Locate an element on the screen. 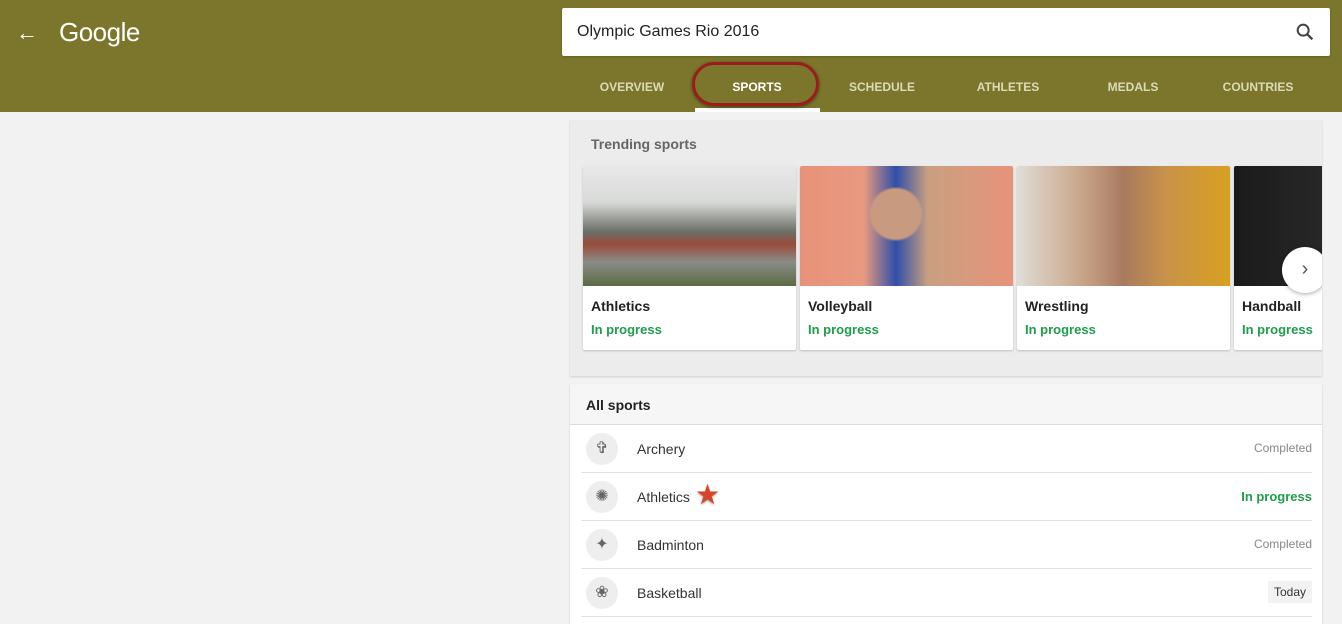 The image size is (1342, 624). list-item-badminton: ✦ Badminton Completed is located at coordinates (946, 545).